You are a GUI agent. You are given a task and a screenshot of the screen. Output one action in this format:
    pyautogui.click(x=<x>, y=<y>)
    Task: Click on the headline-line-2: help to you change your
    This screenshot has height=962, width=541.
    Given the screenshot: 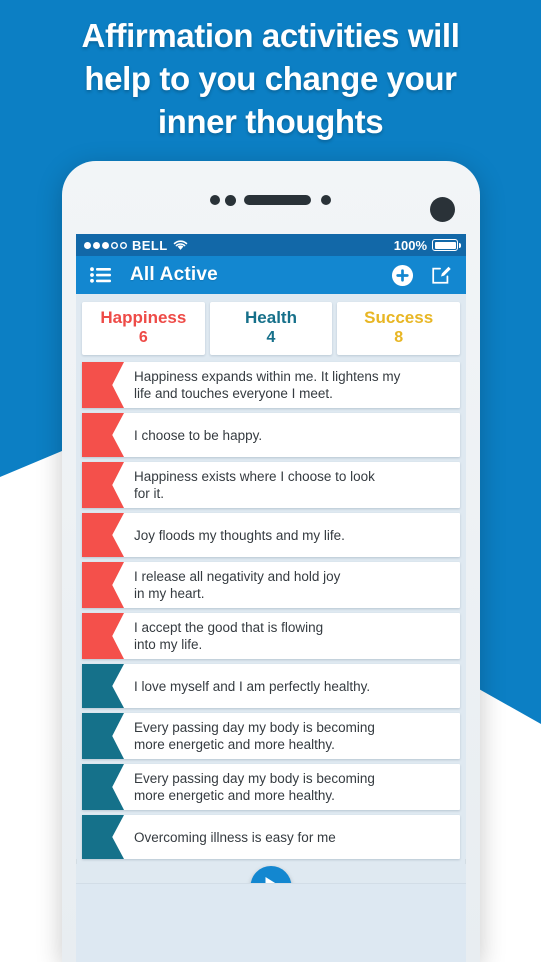 What is the action you would take?
    pyautogui.click(x=270, y=78)
    